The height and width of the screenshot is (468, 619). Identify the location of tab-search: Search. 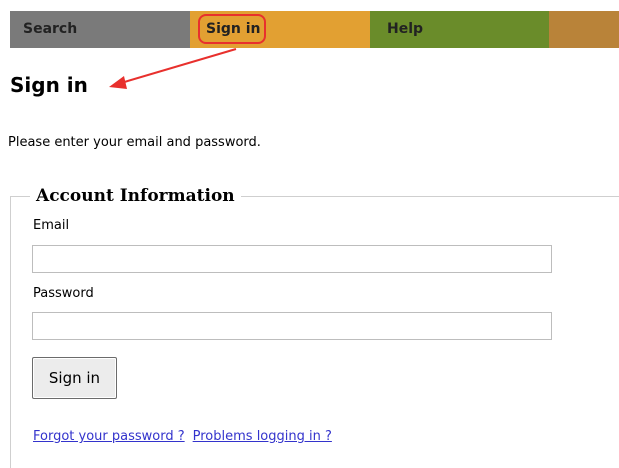
(100, 29).